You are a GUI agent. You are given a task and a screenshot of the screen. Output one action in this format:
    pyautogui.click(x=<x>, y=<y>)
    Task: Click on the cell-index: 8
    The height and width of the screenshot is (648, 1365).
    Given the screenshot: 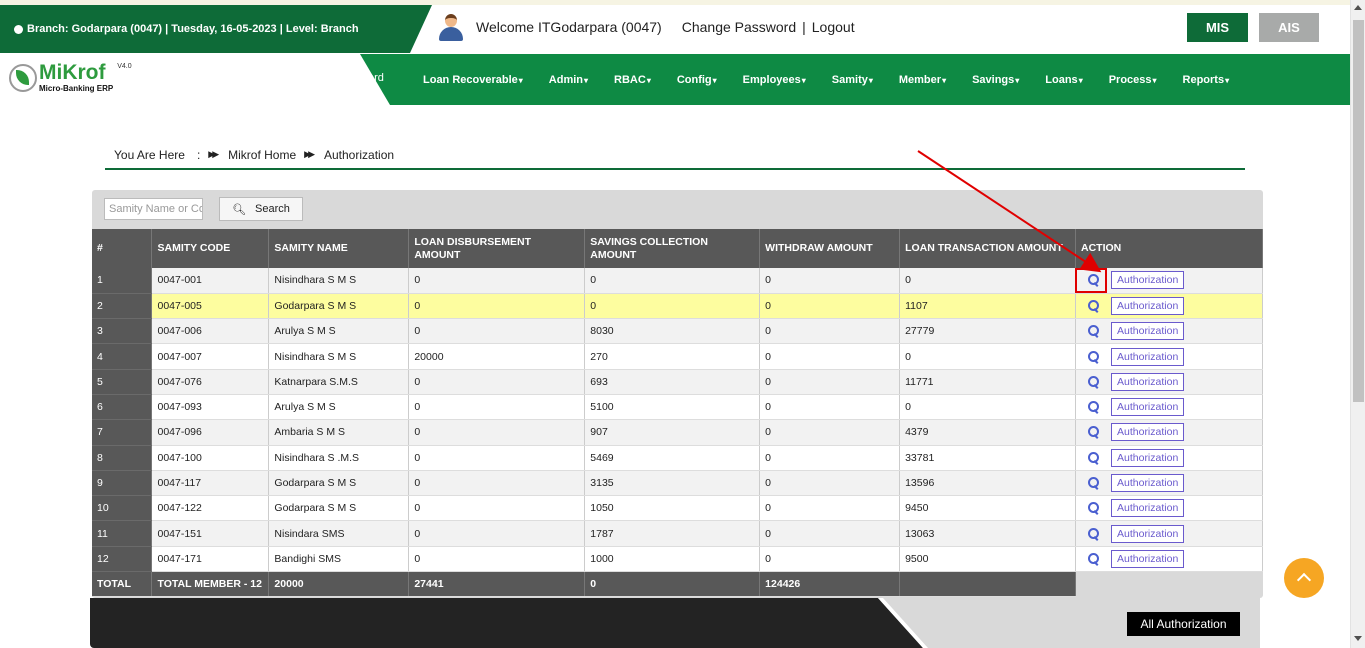 What is the action you would take?
    pyautogui.click(x=122, y=458)
    